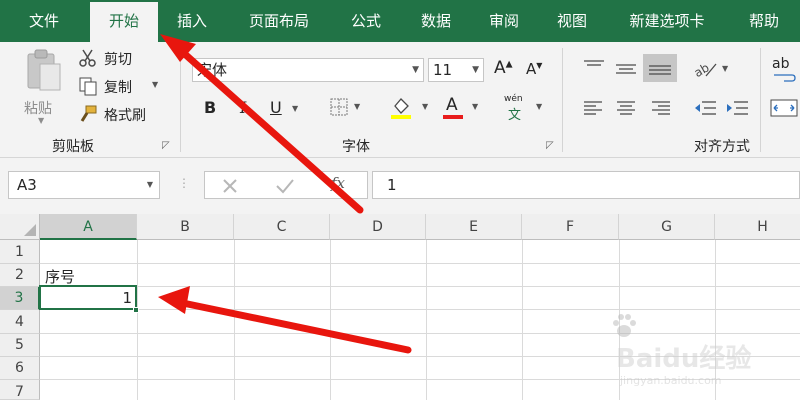  Describe the element at coordinates (667, 227) in the screenshot. I see `column-header-g: G` at that location.